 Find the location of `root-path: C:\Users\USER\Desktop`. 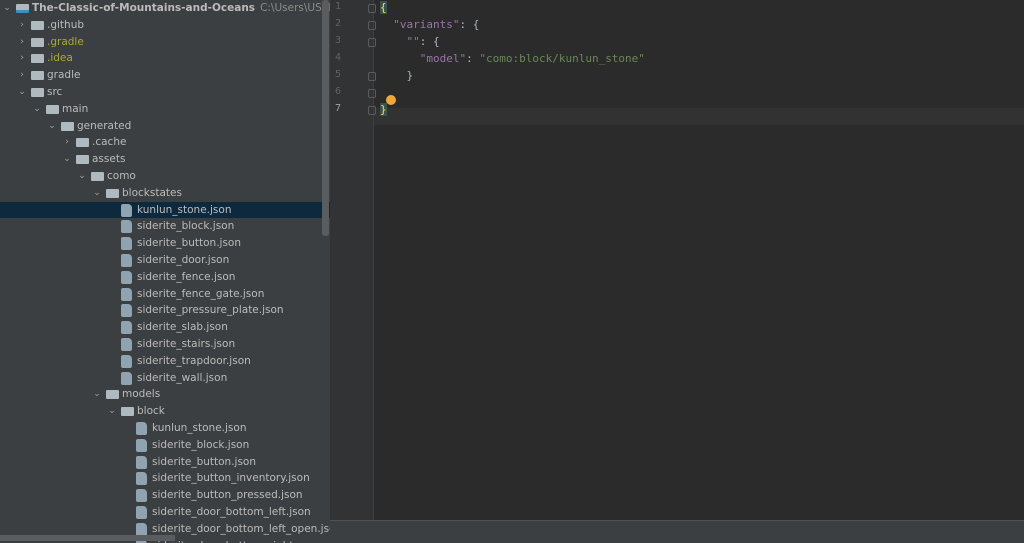

root-path: C:\Users\USER\Desktop is located at coordinates (295, 8).